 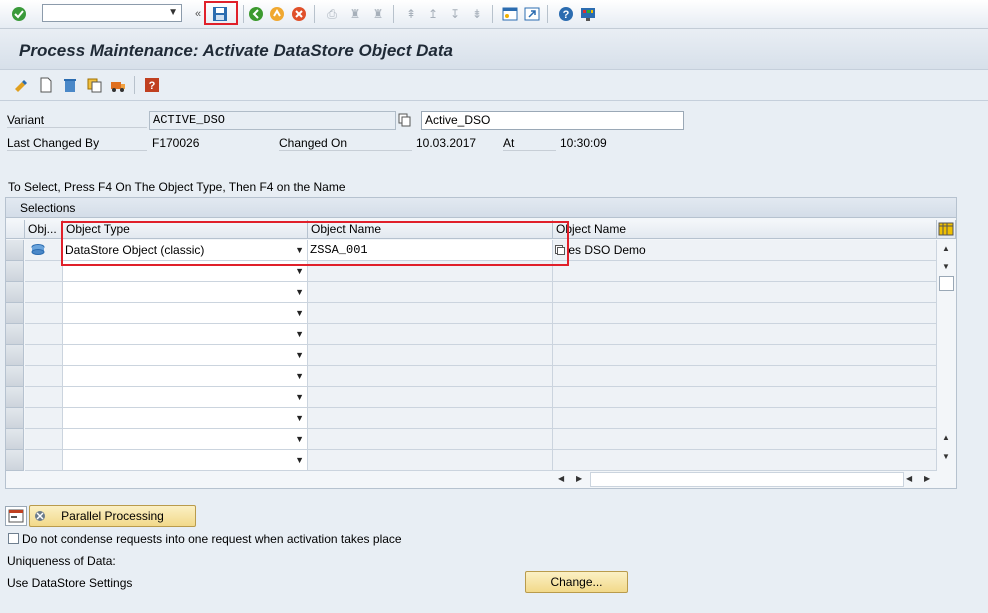 I want to click on find-next-icon: ♜, so click(x=378, y=14).